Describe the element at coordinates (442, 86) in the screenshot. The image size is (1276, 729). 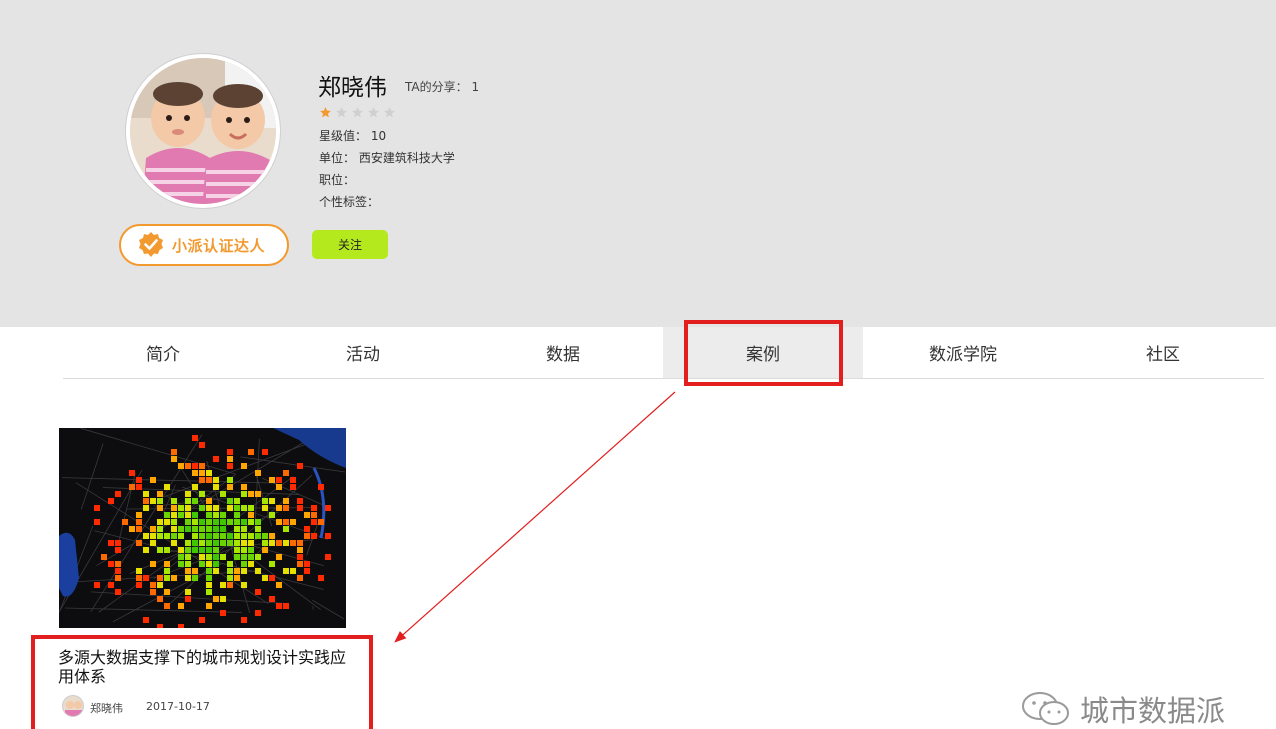
I see `share-count: TA的分享： 1` at that location.